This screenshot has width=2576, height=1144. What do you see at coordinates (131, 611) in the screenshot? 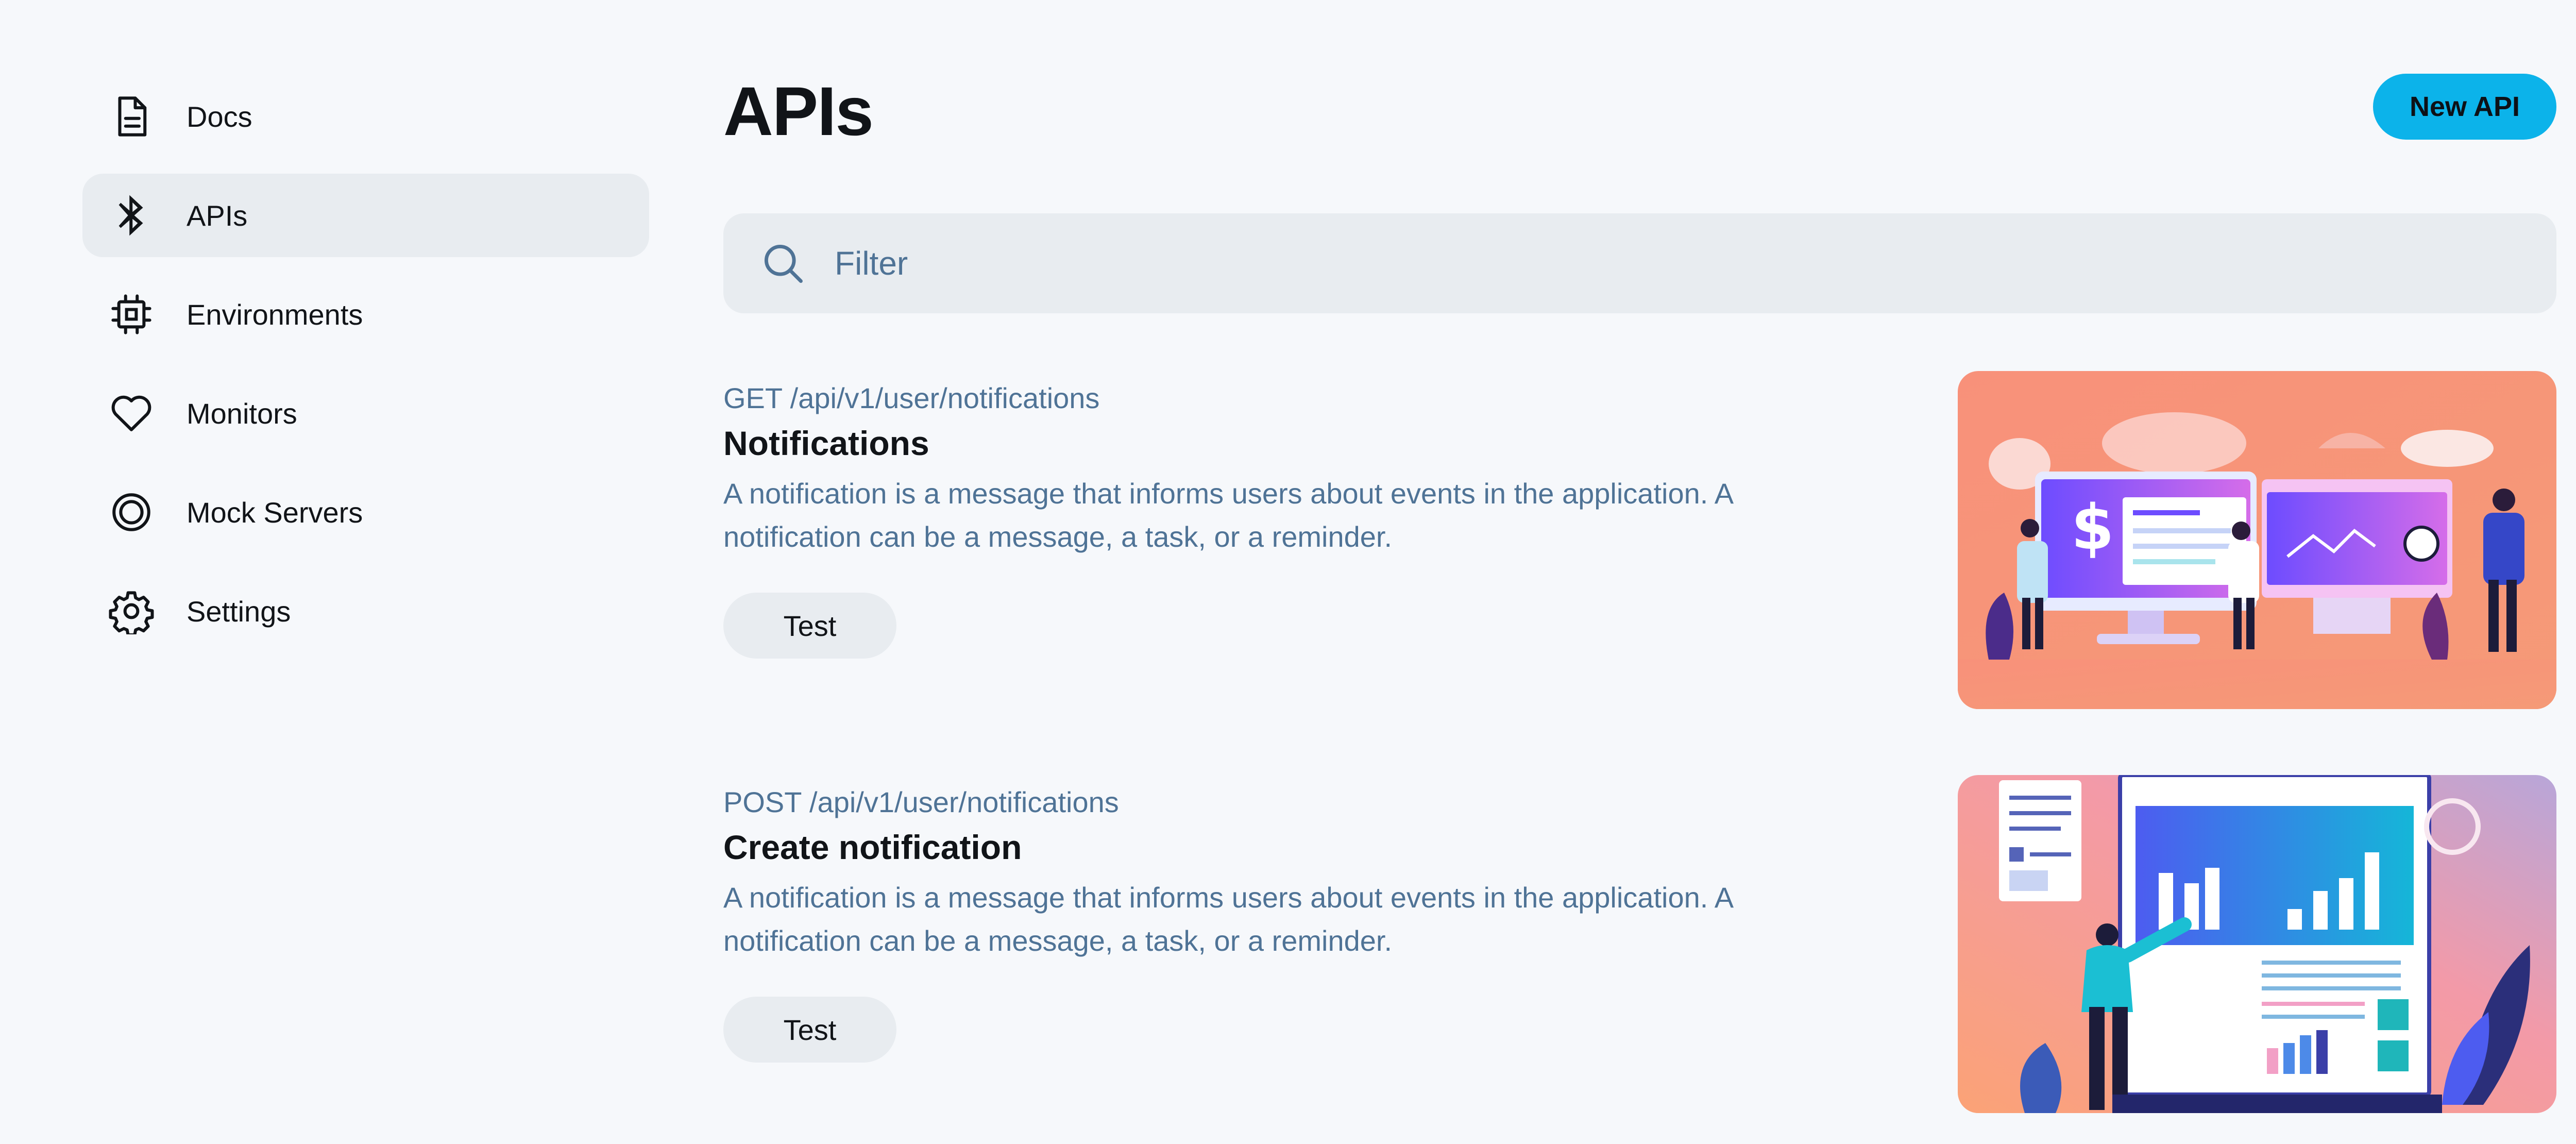
I see `gear-icon` at bounding box center [131, 611].